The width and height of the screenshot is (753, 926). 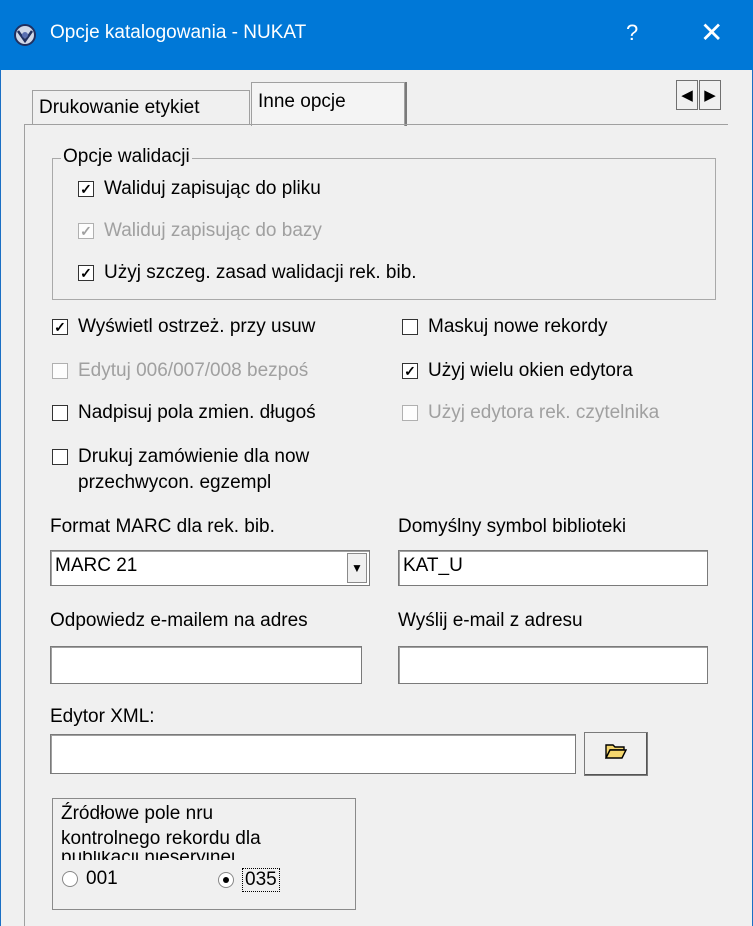 I want to click on checkbox-label: Edytuj 006/007/008 bezpoś, so click(x=193, y=370).